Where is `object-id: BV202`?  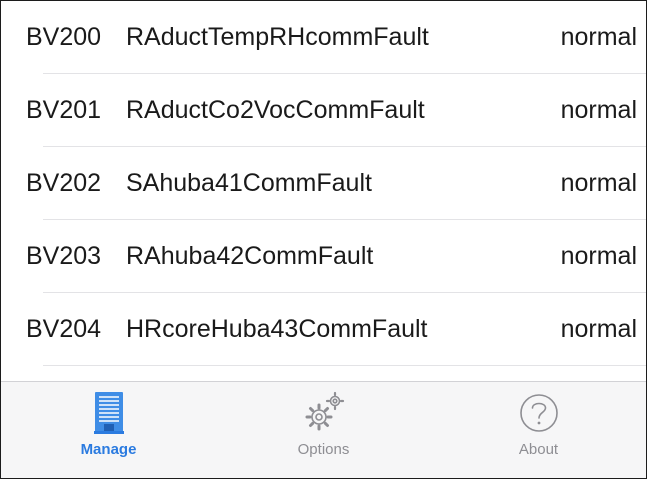 object-id: BV202 is located at coordinates (64, 183).